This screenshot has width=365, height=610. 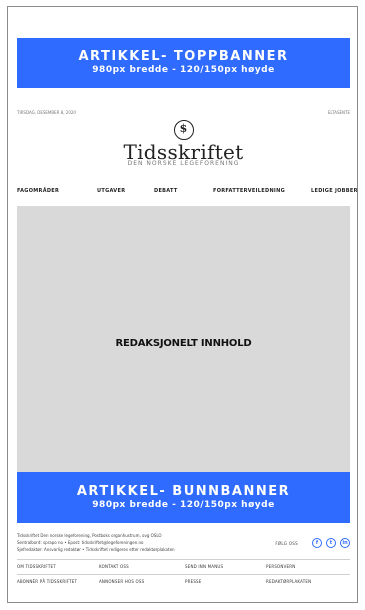 What do you see at coordinates (183, 143) in the screenshot?
I see `site-logo: $ Tidsskriftet DEN NORSKE LEGEFORENING` at bounding box center [183, 143].